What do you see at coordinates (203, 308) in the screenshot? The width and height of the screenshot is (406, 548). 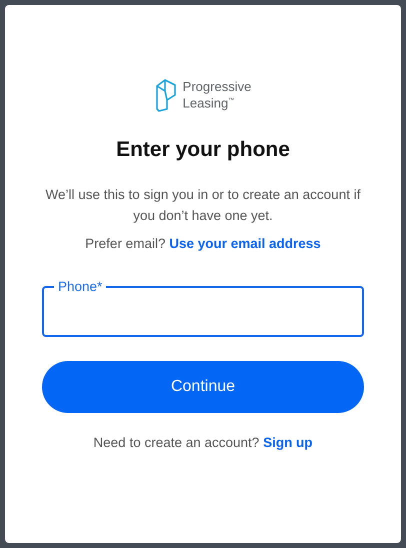 I see `phone-field: Phone*` at bounding box center [203, 308].